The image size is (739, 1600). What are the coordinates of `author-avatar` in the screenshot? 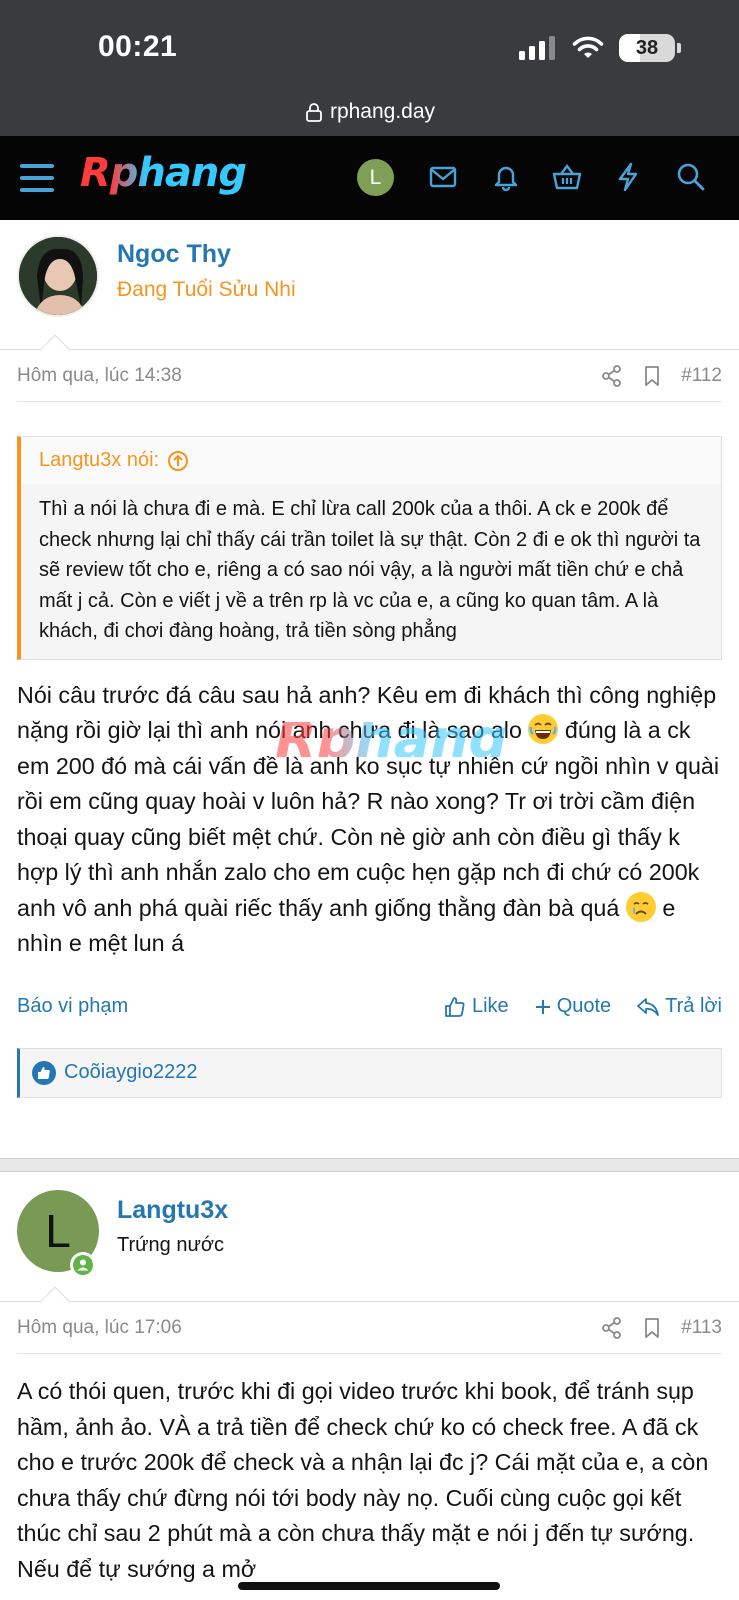 It's located at (58, 276).